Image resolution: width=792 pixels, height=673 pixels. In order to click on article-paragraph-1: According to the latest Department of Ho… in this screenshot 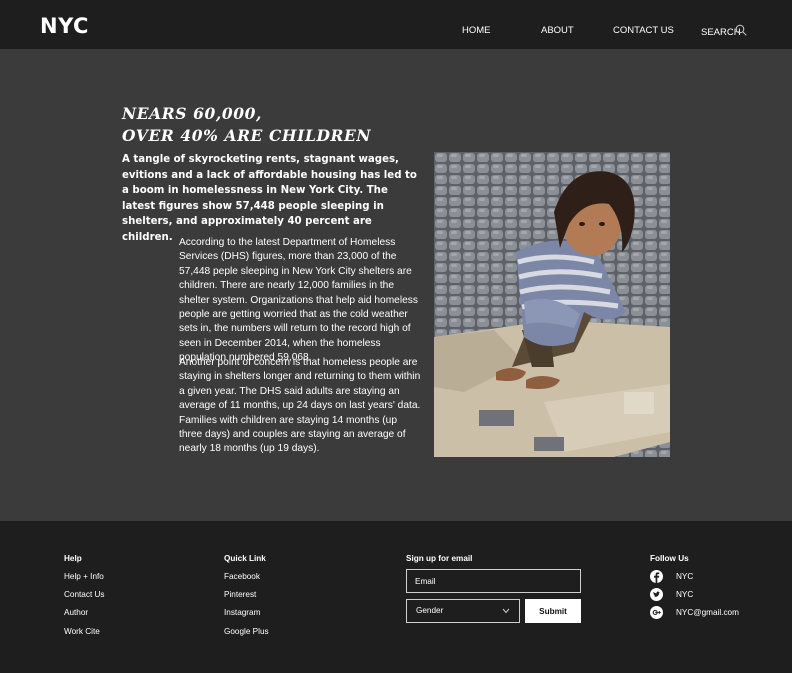, I will do `click(298, 300)`.